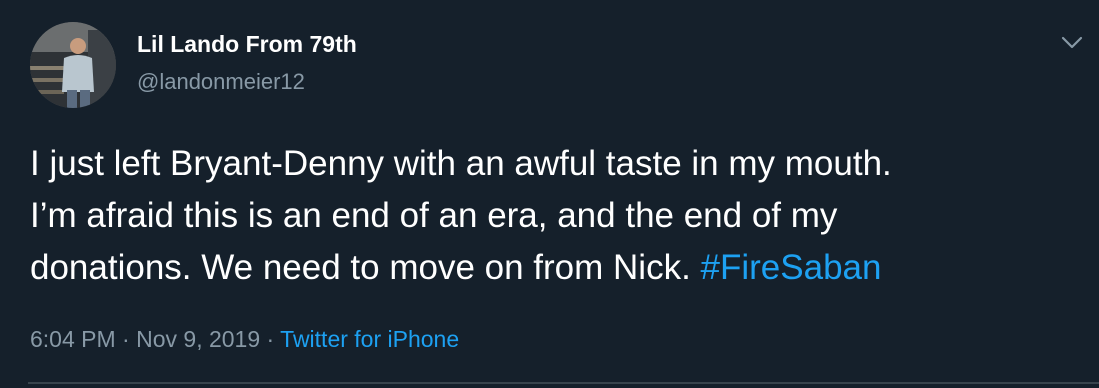 The width and height of the screenshot is (1099, 388). I want to click on display-name: Lil Lando From 79th, so click(247, 44).